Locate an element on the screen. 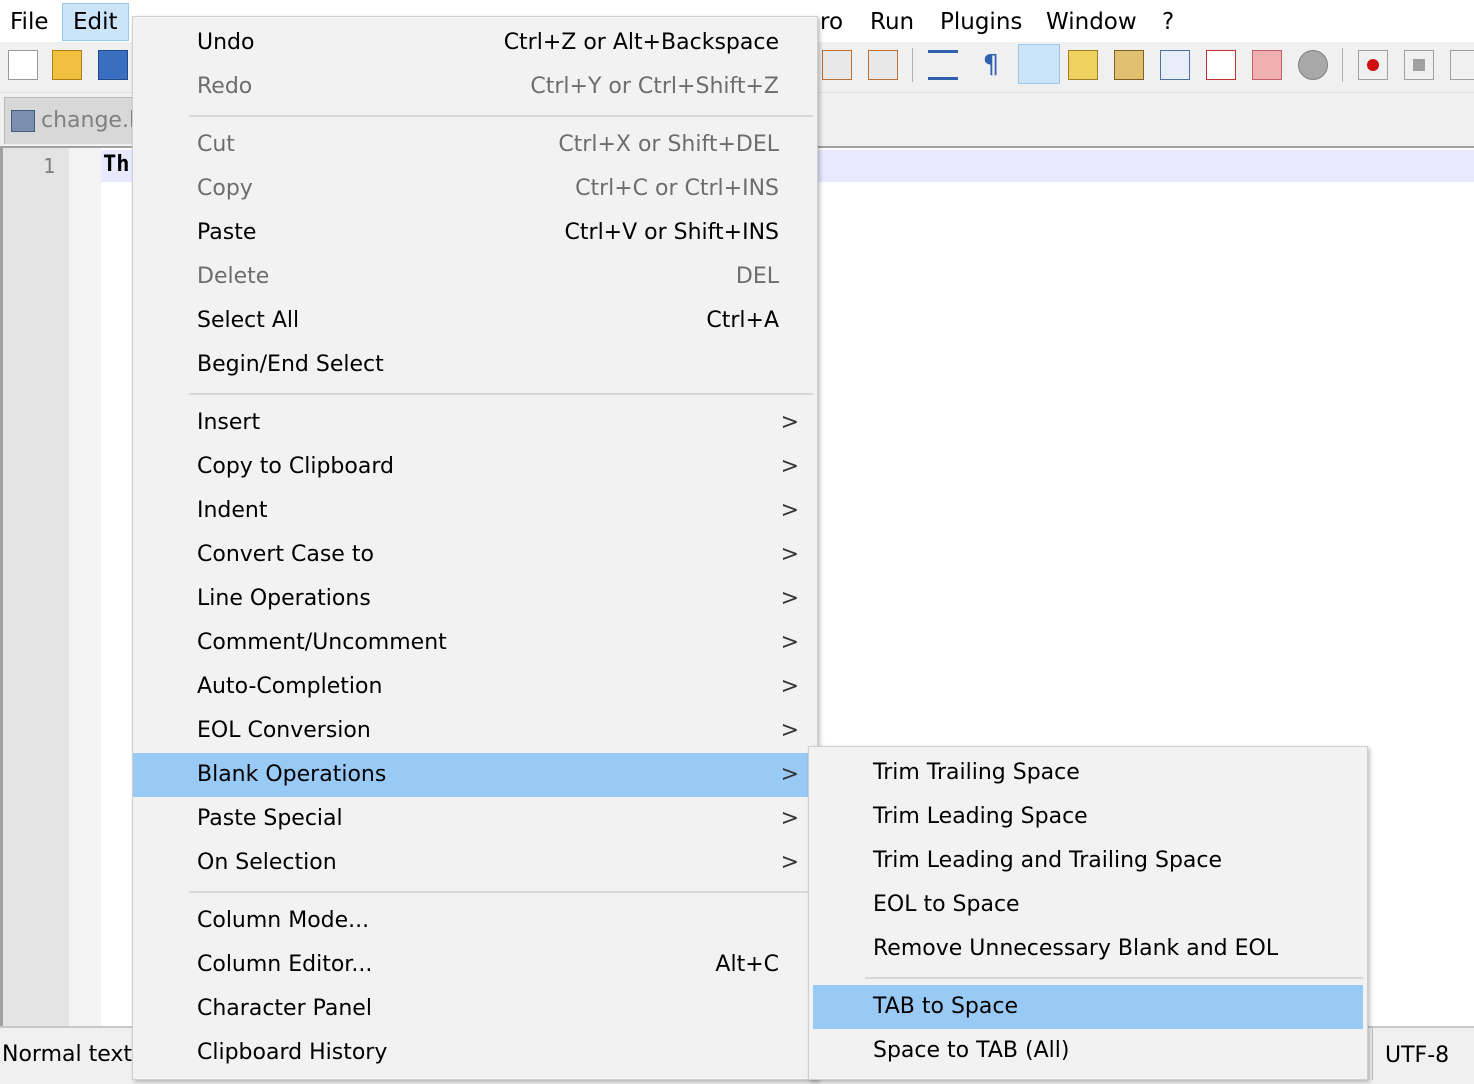 This screenshot has height=1084, width=1474. submenu-item-space-to-tab-all: Space to TAB (All) is located at coordinates (1088, 1051).